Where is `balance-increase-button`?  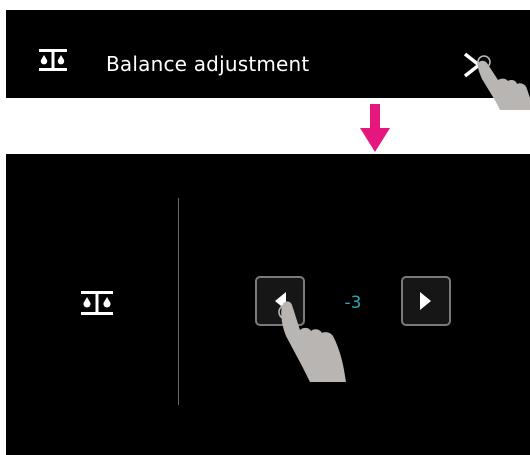 balance-increase-button is located at coordinates (426, 301).